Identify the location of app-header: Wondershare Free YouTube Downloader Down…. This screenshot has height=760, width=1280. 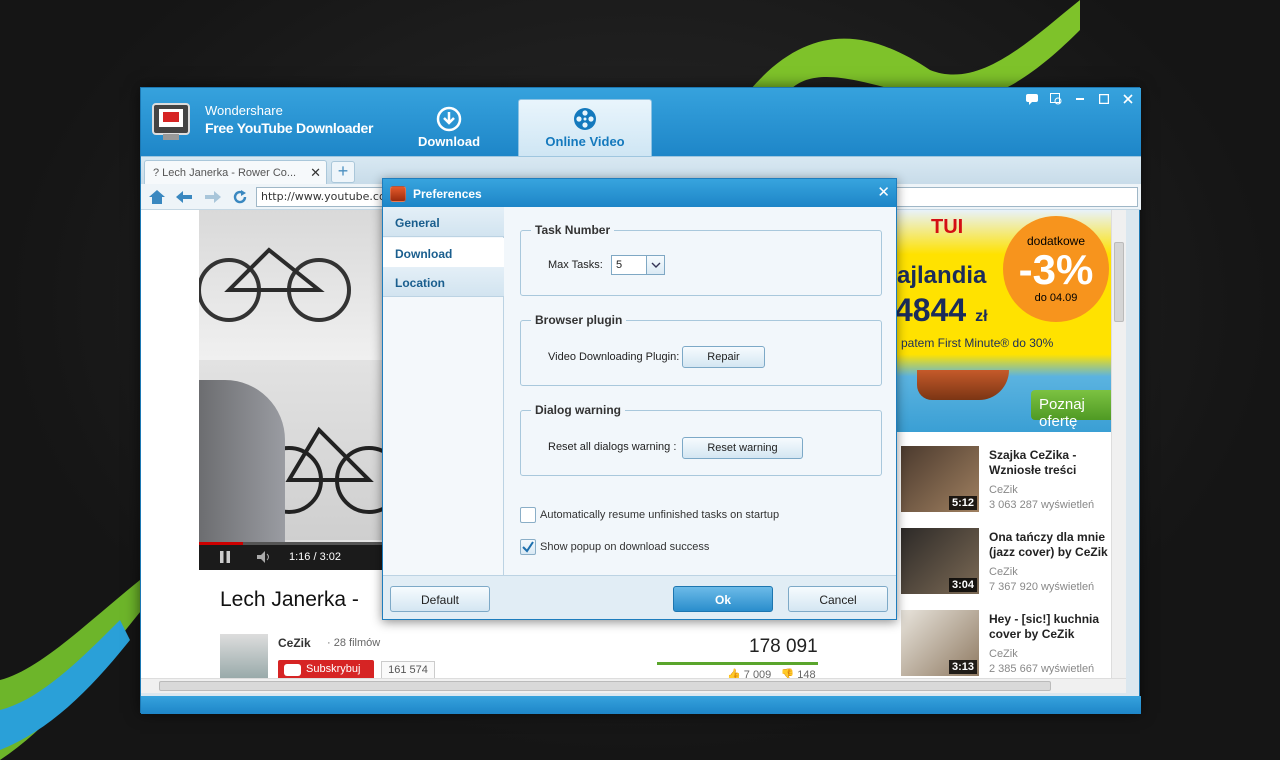
(641, 122).